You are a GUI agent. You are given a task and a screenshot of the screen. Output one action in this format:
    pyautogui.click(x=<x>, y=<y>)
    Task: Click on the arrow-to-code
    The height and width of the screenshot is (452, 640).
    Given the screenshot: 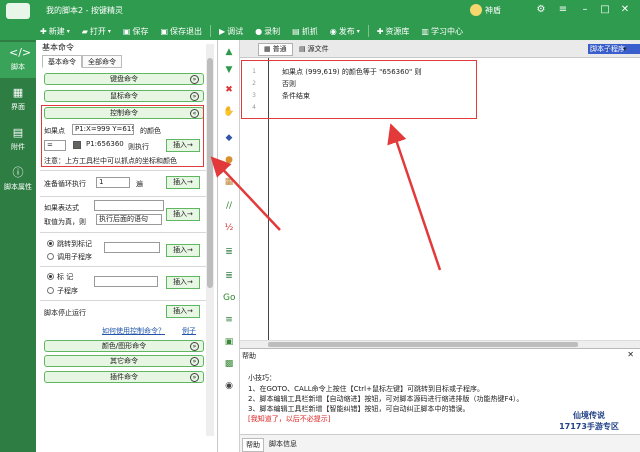 What is the action you would take?
    pyautogui.click(x=414, y=197)
    